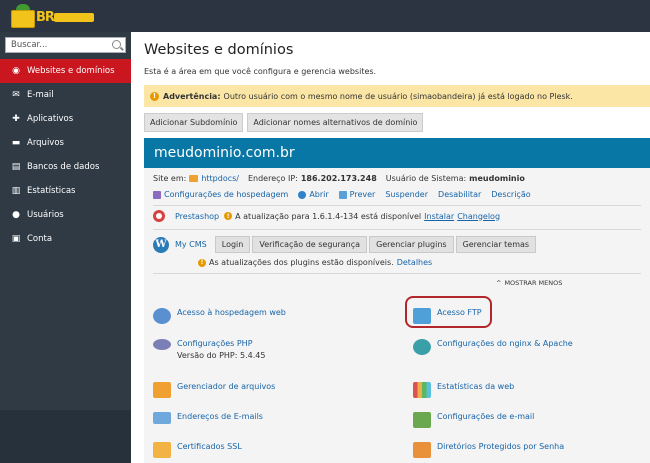 The image size is (650, 463). I want to click on top-bar: BR, so click(325, 16).